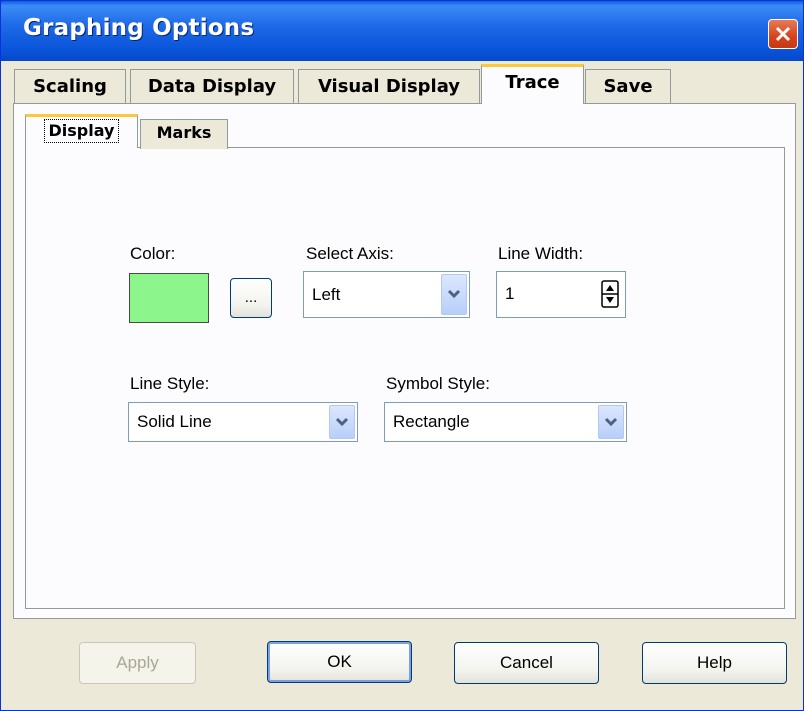 Image resolution: width=804 pixels, height=711 pixels. What do you see at coordinates (561, 294) in the screenshot?
I see `line-width-spinner: 1` at bounding box center [561, 294].